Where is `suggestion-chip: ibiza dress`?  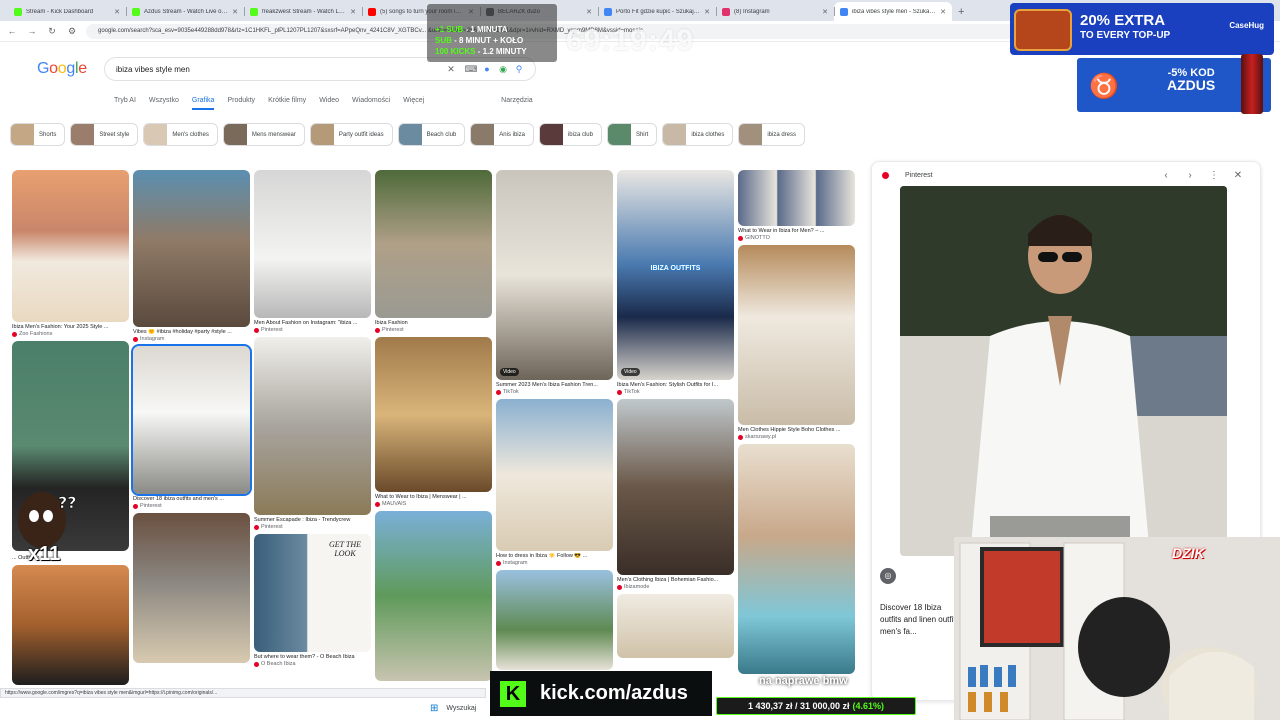 suggestion-chip: ibiza dress is located at coordinates (772, 134).